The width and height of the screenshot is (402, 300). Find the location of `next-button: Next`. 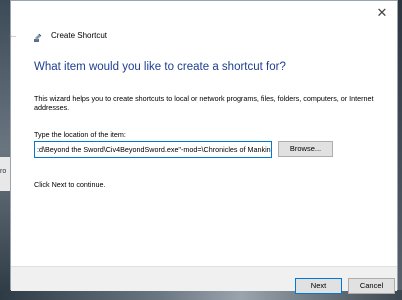

next-button: Next is located at coordinates (318, 286).